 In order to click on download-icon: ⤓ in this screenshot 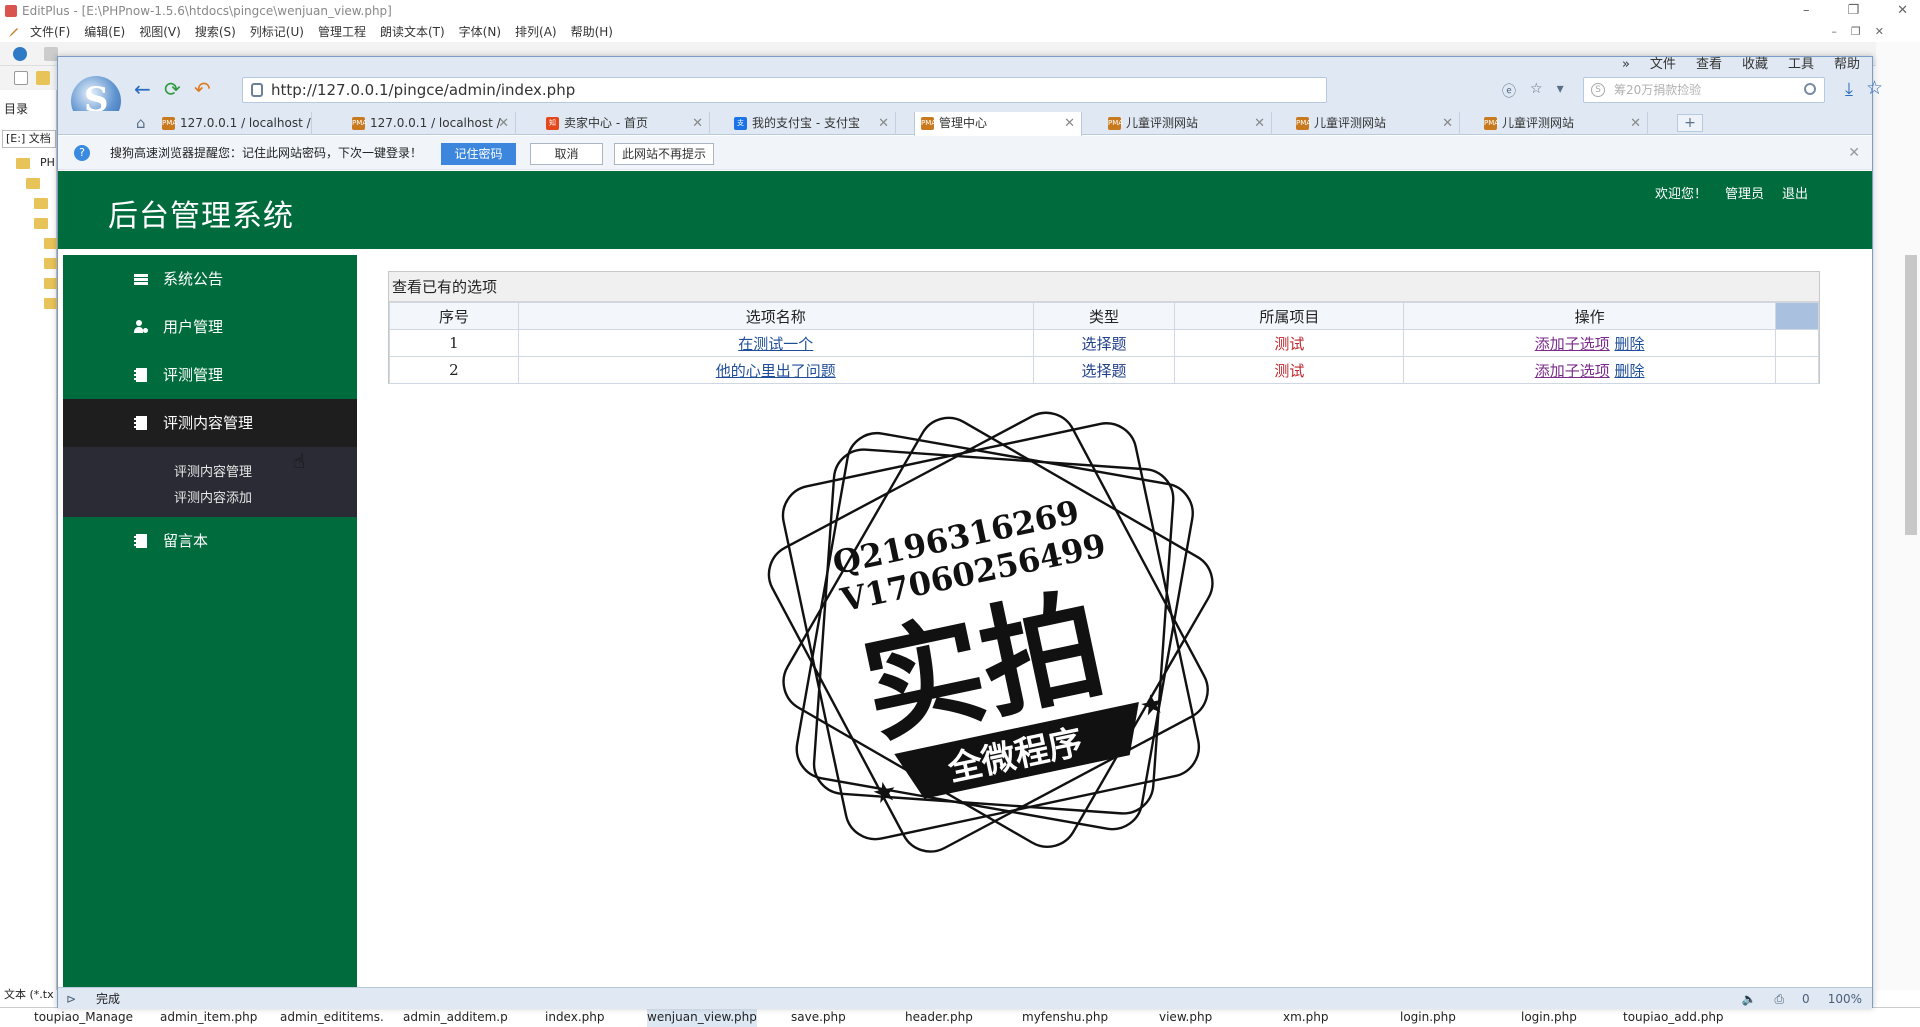, I will do `click(1849, 89)`.